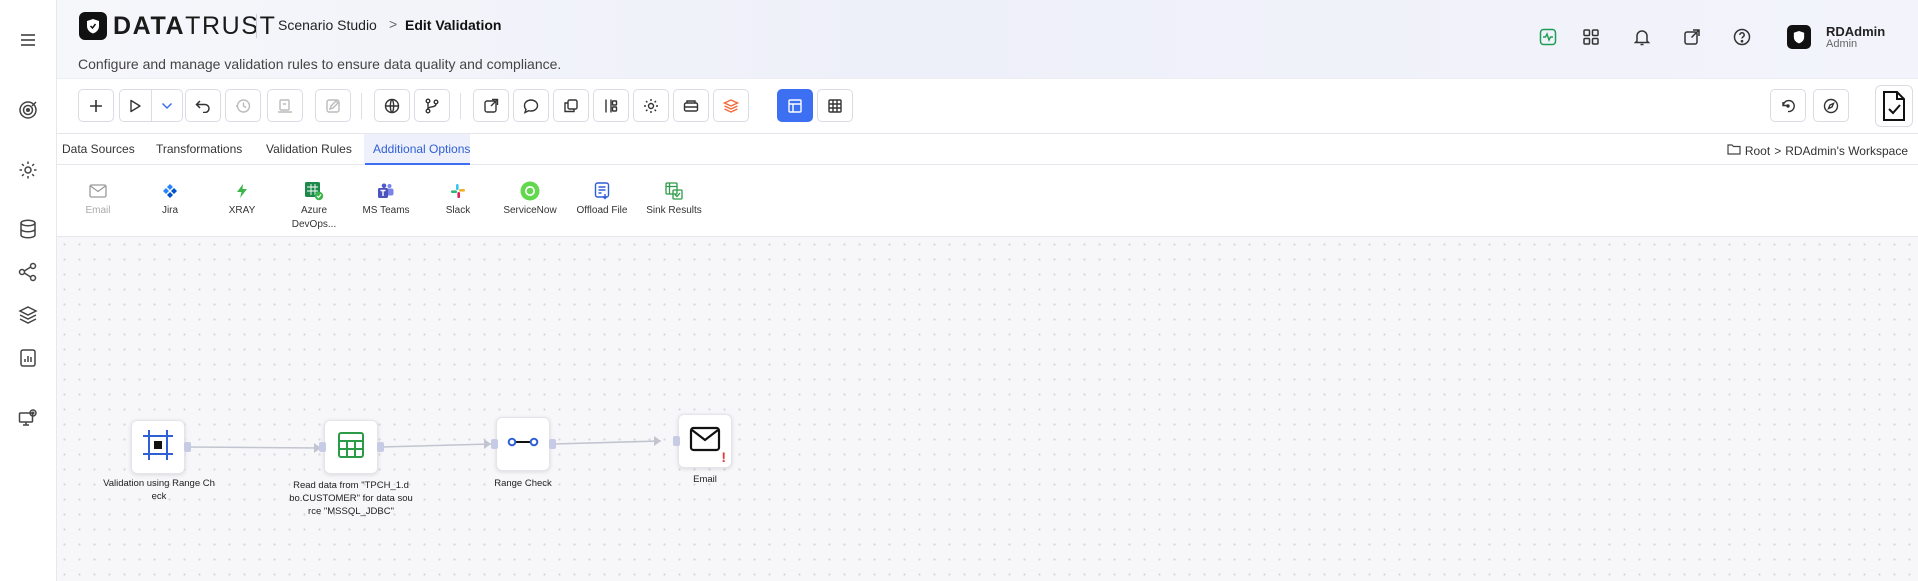 The image size is (1918, 581). I want to click on layout-view-button, so click(795, 105).